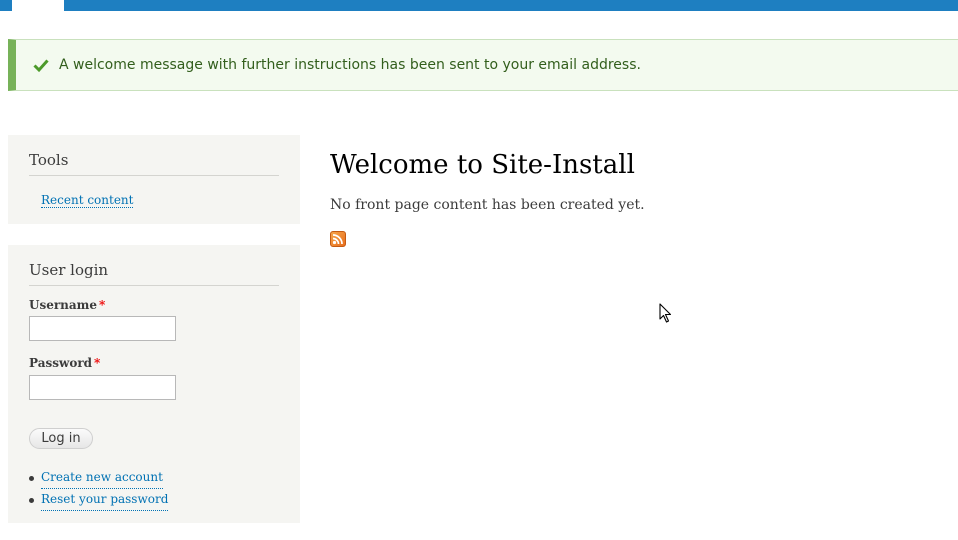  I want to click on check-icon, so click(41, 65).